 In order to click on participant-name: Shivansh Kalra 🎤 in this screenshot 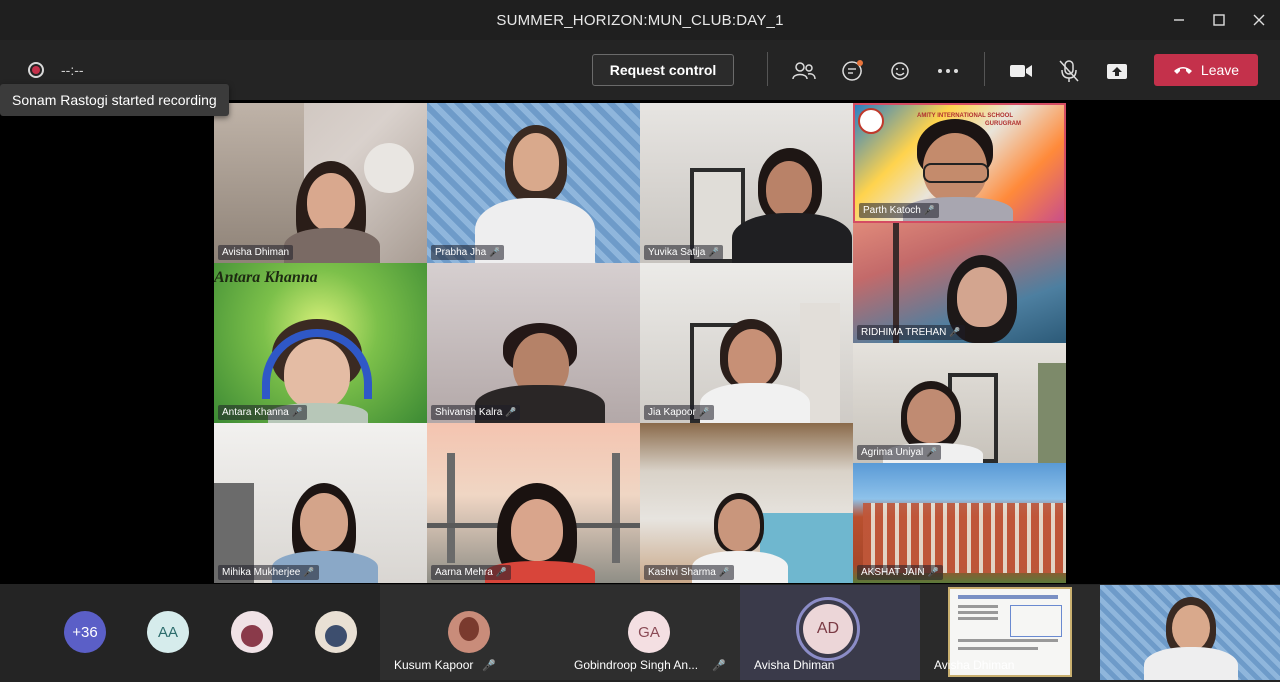, I will do `click(476, 412)`.